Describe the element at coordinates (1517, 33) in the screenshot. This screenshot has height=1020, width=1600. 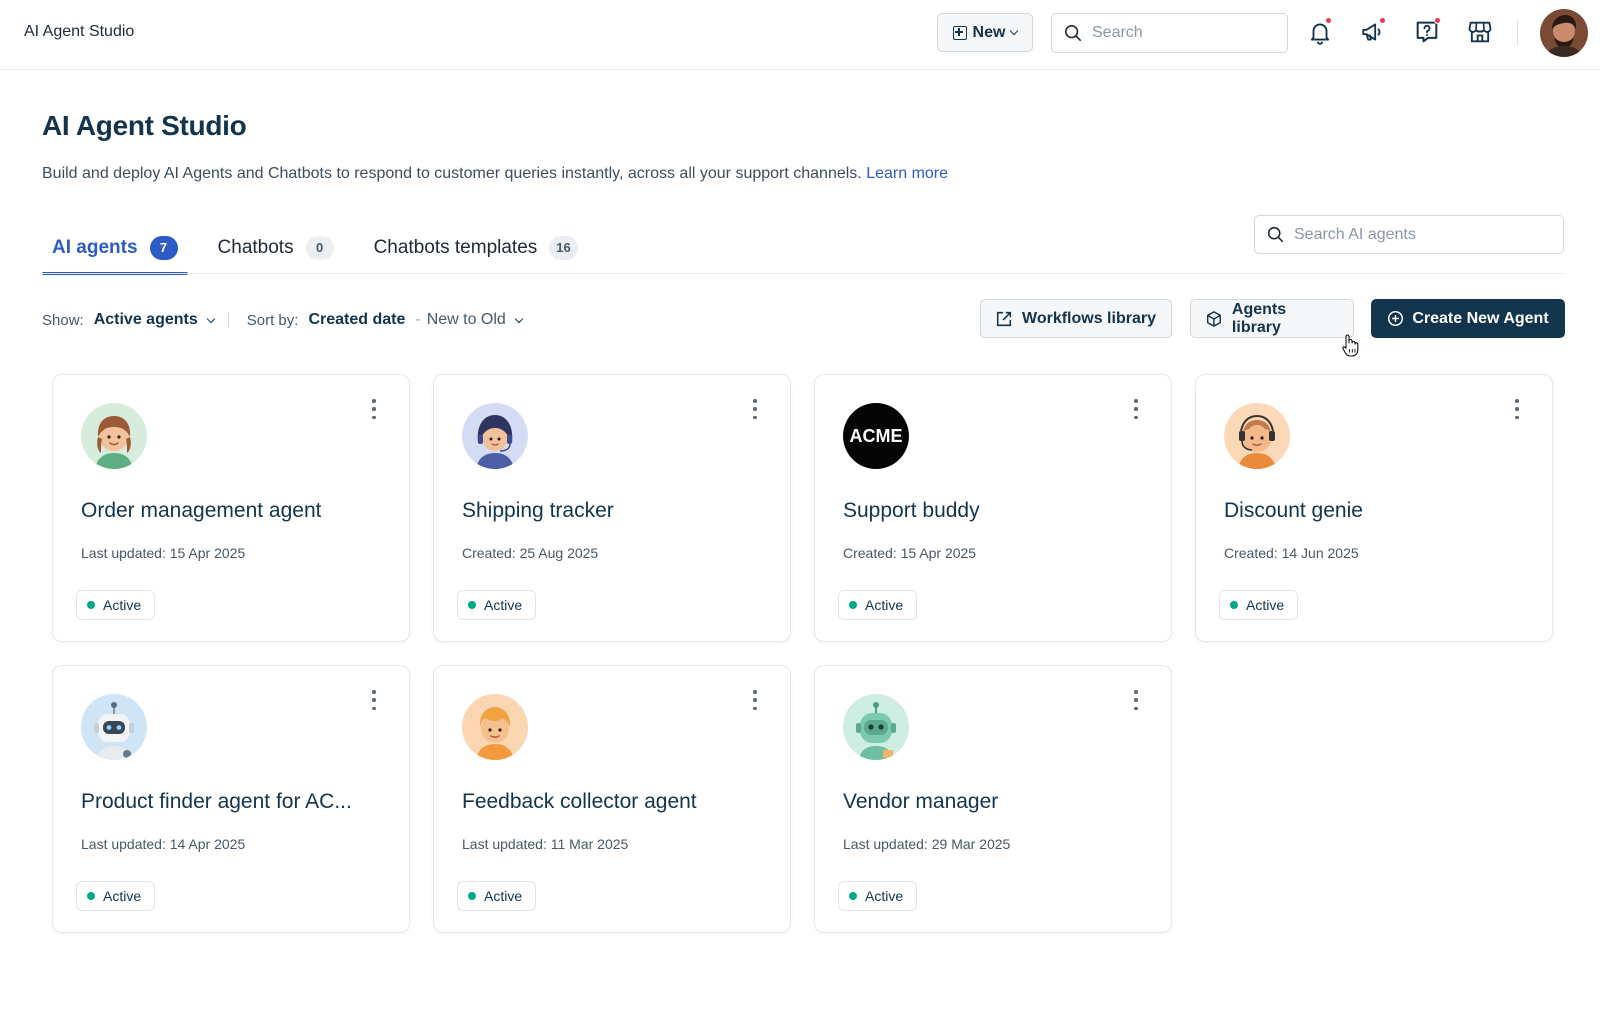
I see `topbar-divider` at that location.